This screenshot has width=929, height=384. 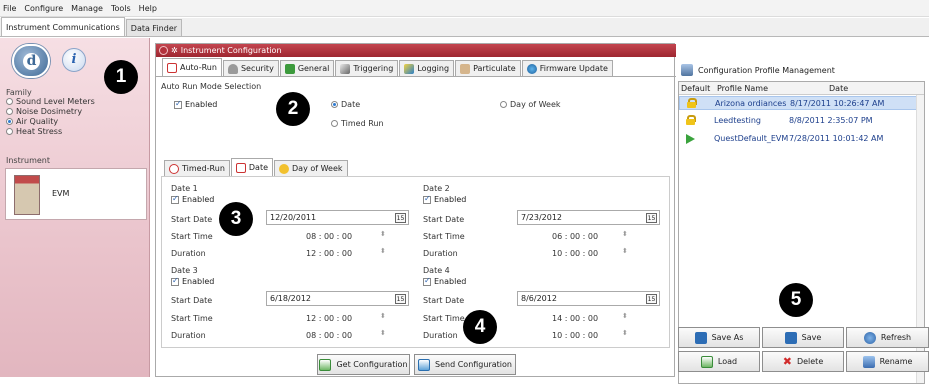 I want to click on date3-duration-label: Duration, so click(x=188, y=335).